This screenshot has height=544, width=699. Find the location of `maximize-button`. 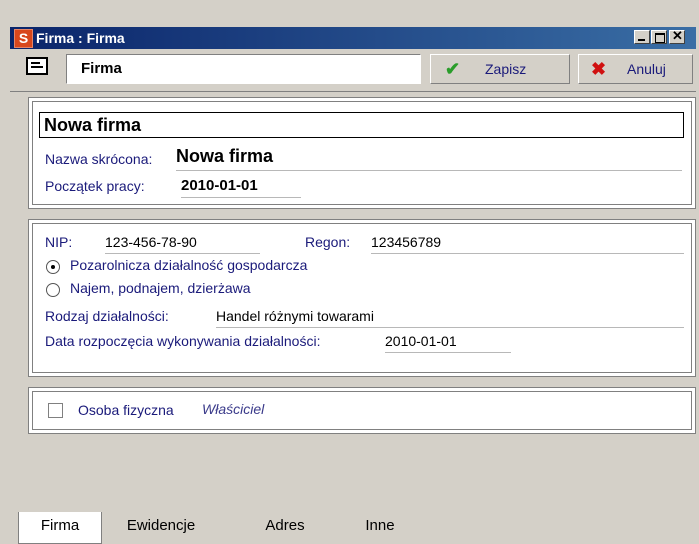

maximize-button is located at coordinates (659, 37).